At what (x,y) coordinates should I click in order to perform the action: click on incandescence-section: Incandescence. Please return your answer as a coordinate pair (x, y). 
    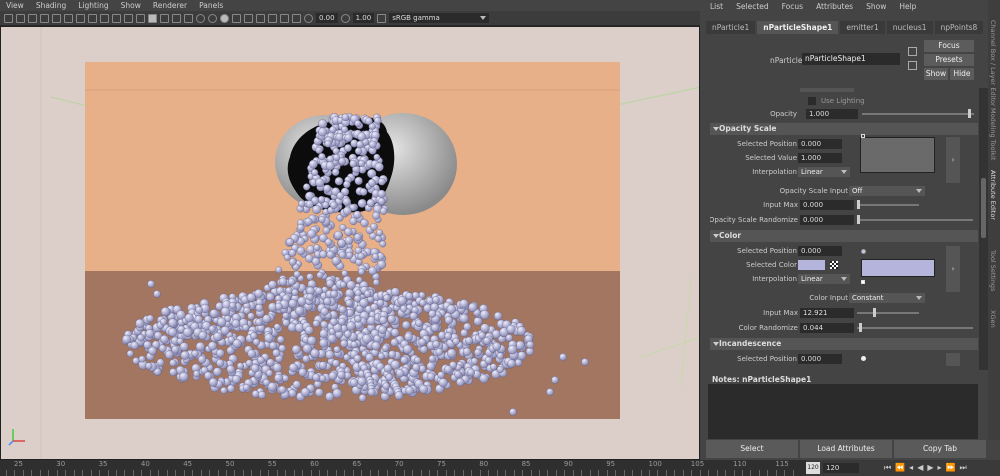
    Looking at the image, I should click on (844, 344).